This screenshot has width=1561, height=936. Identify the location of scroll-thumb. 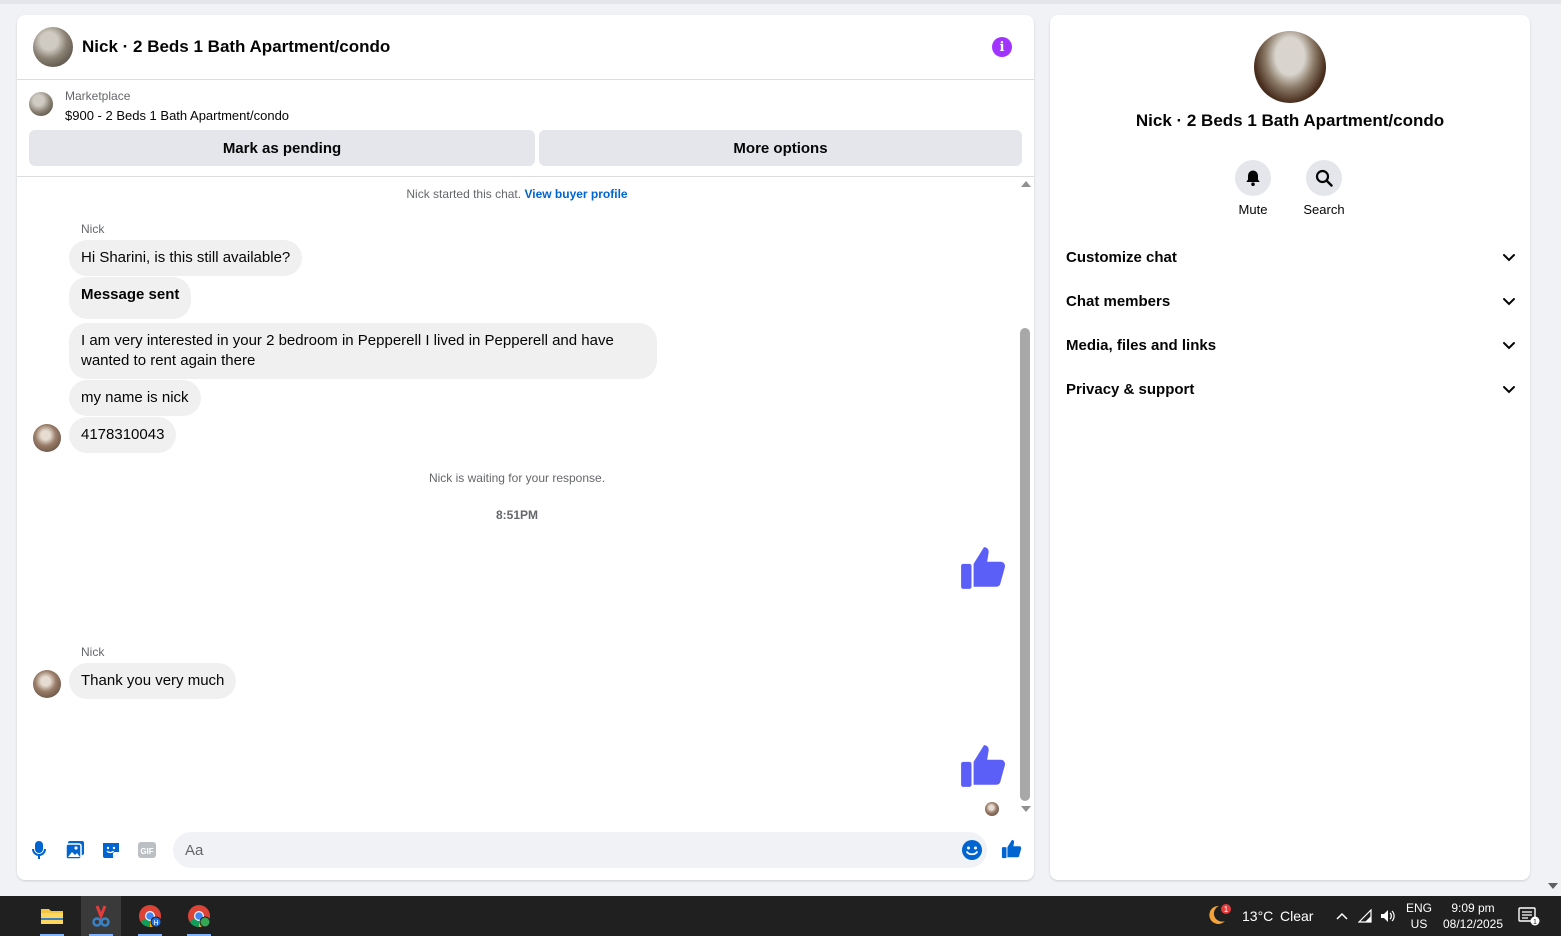
(1025, 564).